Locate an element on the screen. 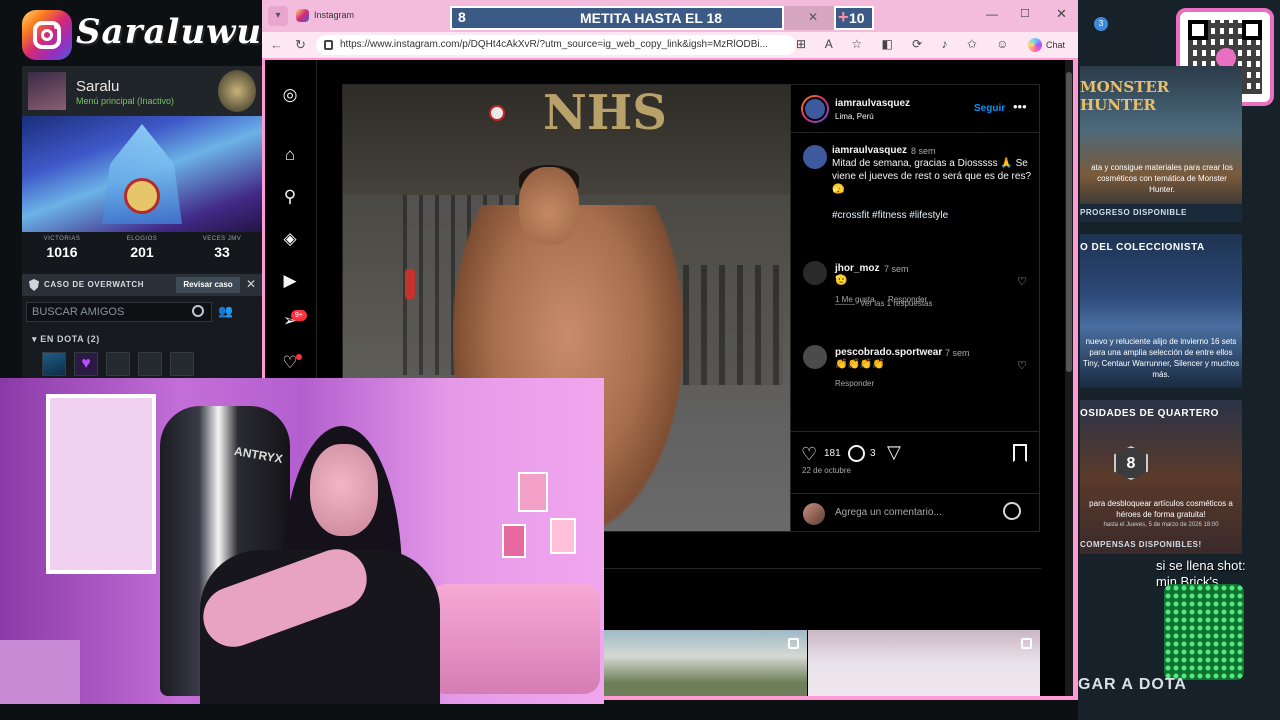 The height and width of the screenshot is (720, 1280). tab-actions-chevron-icon: ▾ is located at coordinates (278, 16).